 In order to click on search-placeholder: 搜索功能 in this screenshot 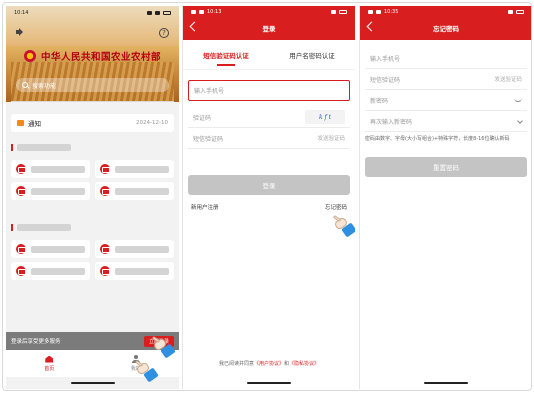, I will do `click(44, 86)`.